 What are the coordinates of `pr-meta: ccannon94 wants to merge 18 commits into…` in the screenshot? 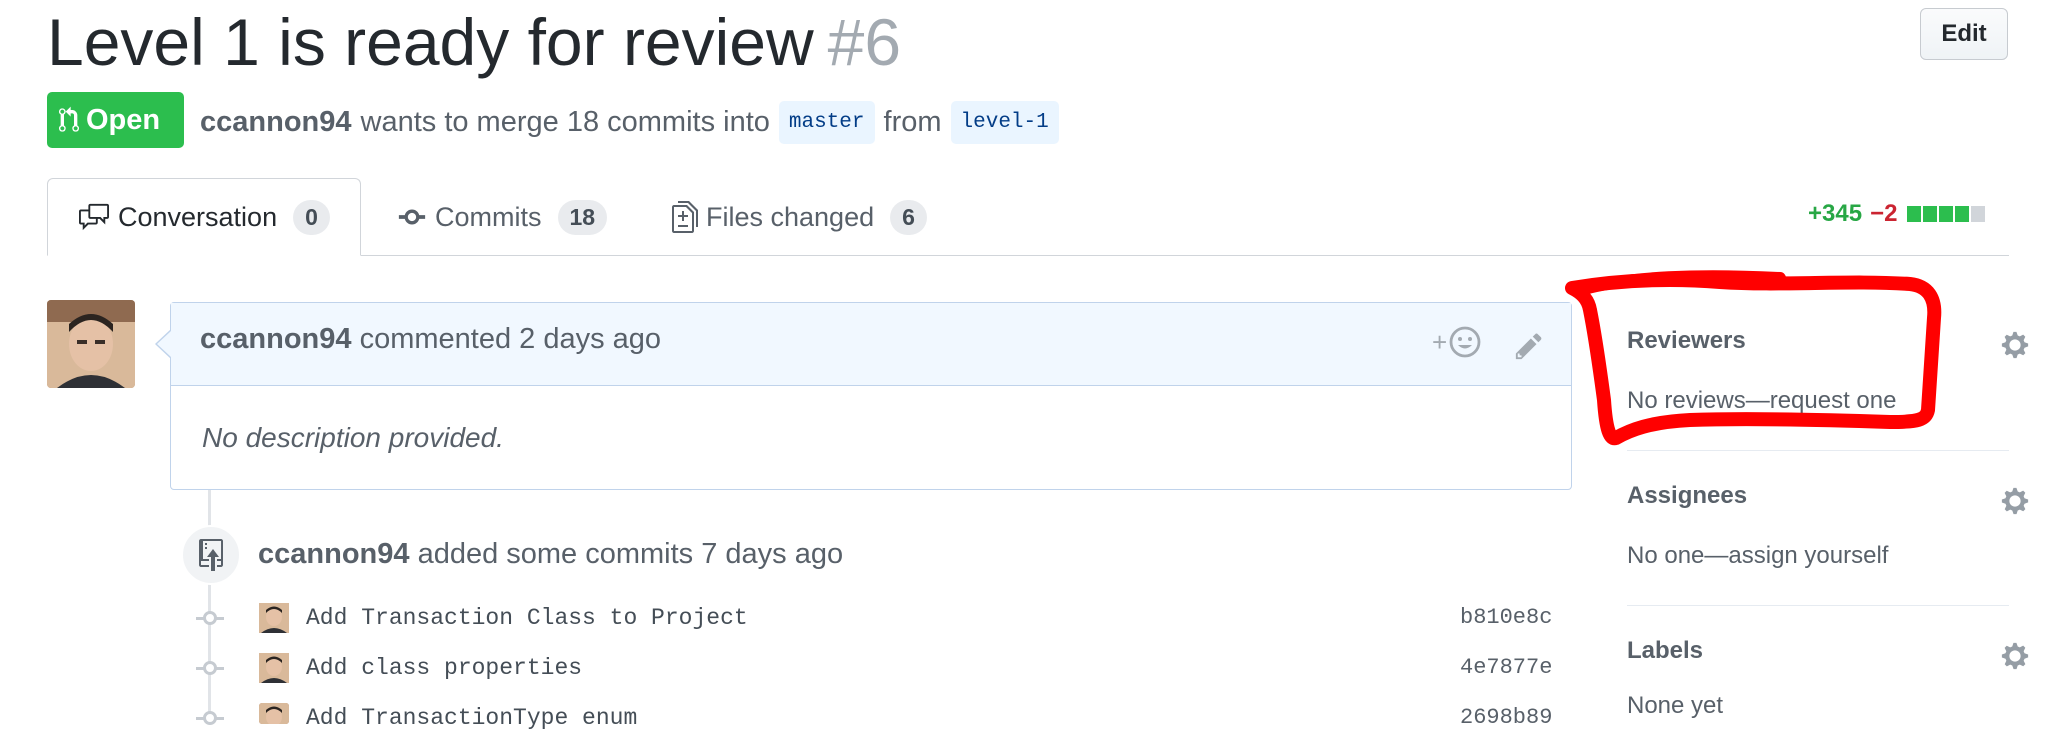 It's located at (634, 122).